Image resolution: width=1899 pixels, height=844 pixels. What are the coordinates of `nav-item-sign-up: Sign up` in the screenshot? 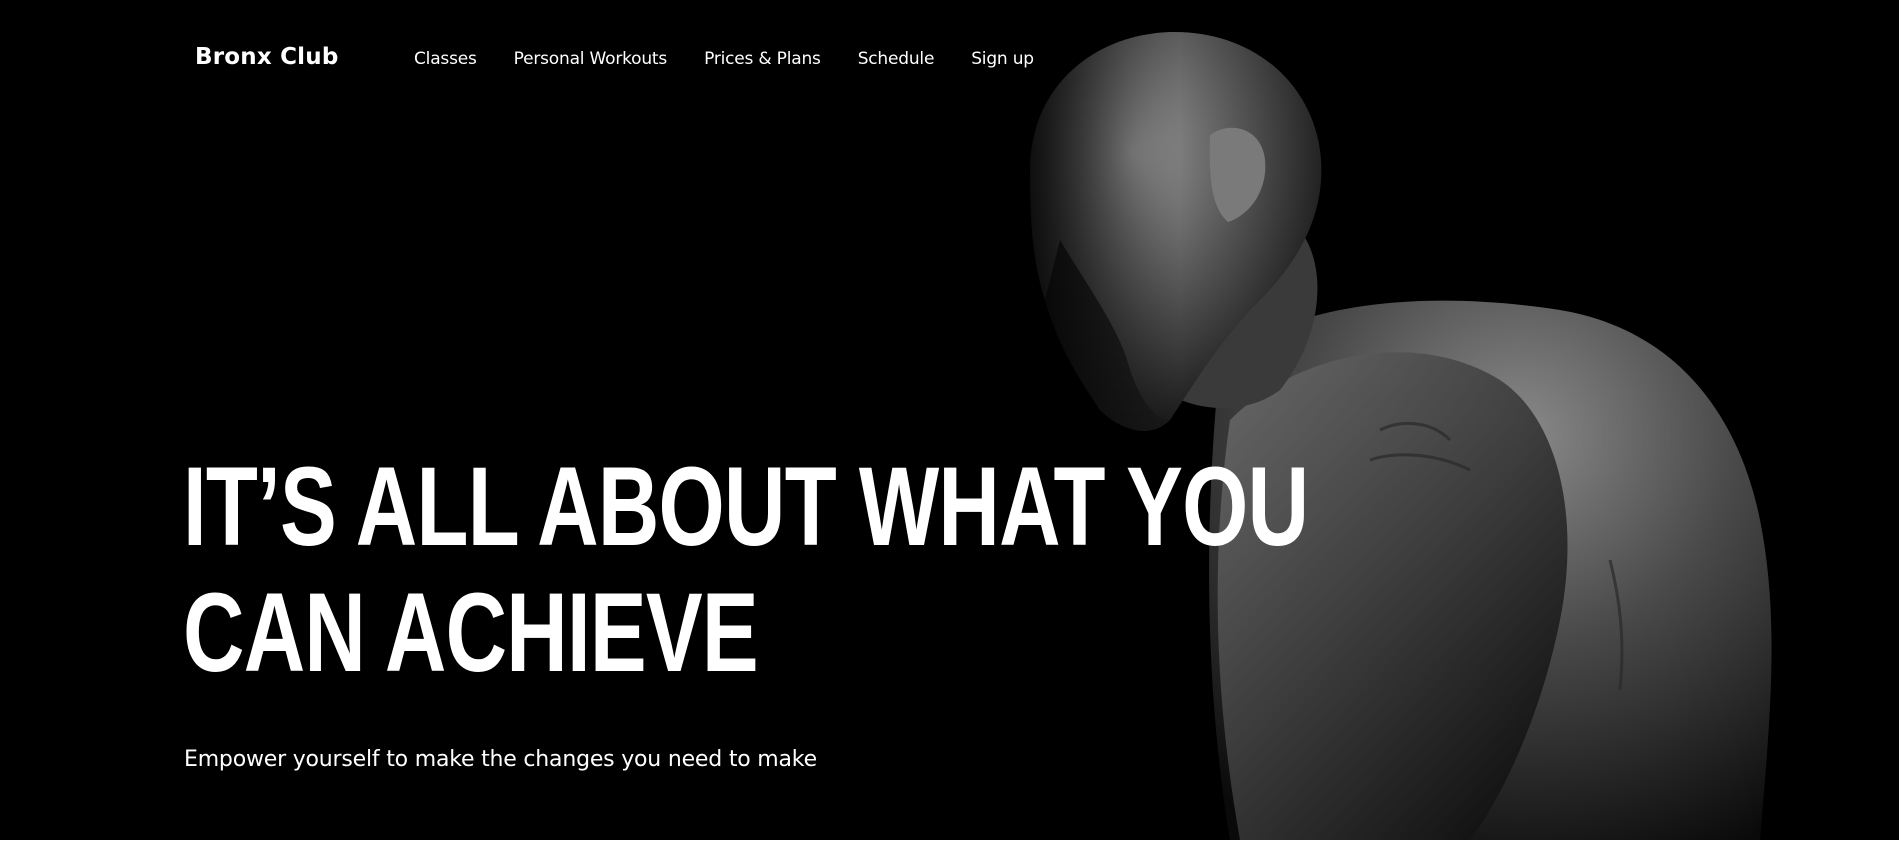 It's located at (1002, 59).